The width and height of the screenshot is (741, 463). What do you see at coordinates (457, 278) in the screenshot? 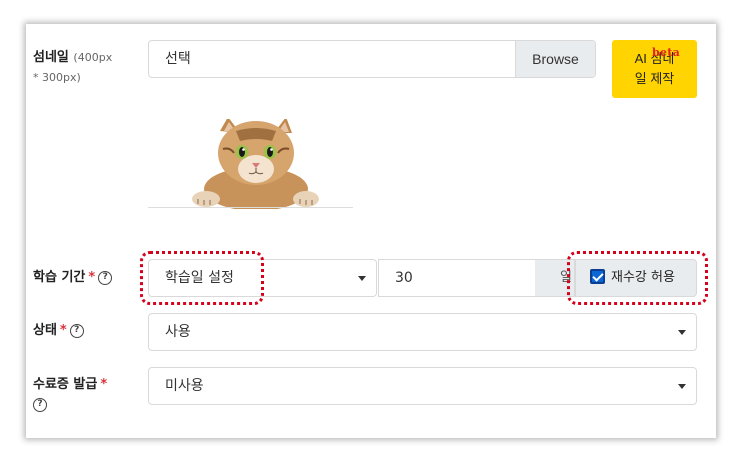
I see `study-days-input: 30` at bounding box center [457, 278].